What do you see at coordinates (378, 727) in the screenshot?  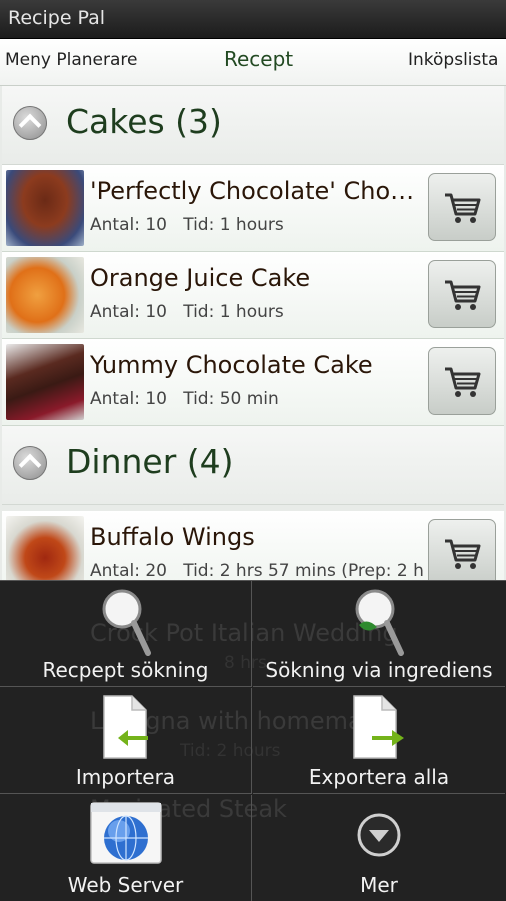 I see `export-document-icon` at bounding box center [378, 727].